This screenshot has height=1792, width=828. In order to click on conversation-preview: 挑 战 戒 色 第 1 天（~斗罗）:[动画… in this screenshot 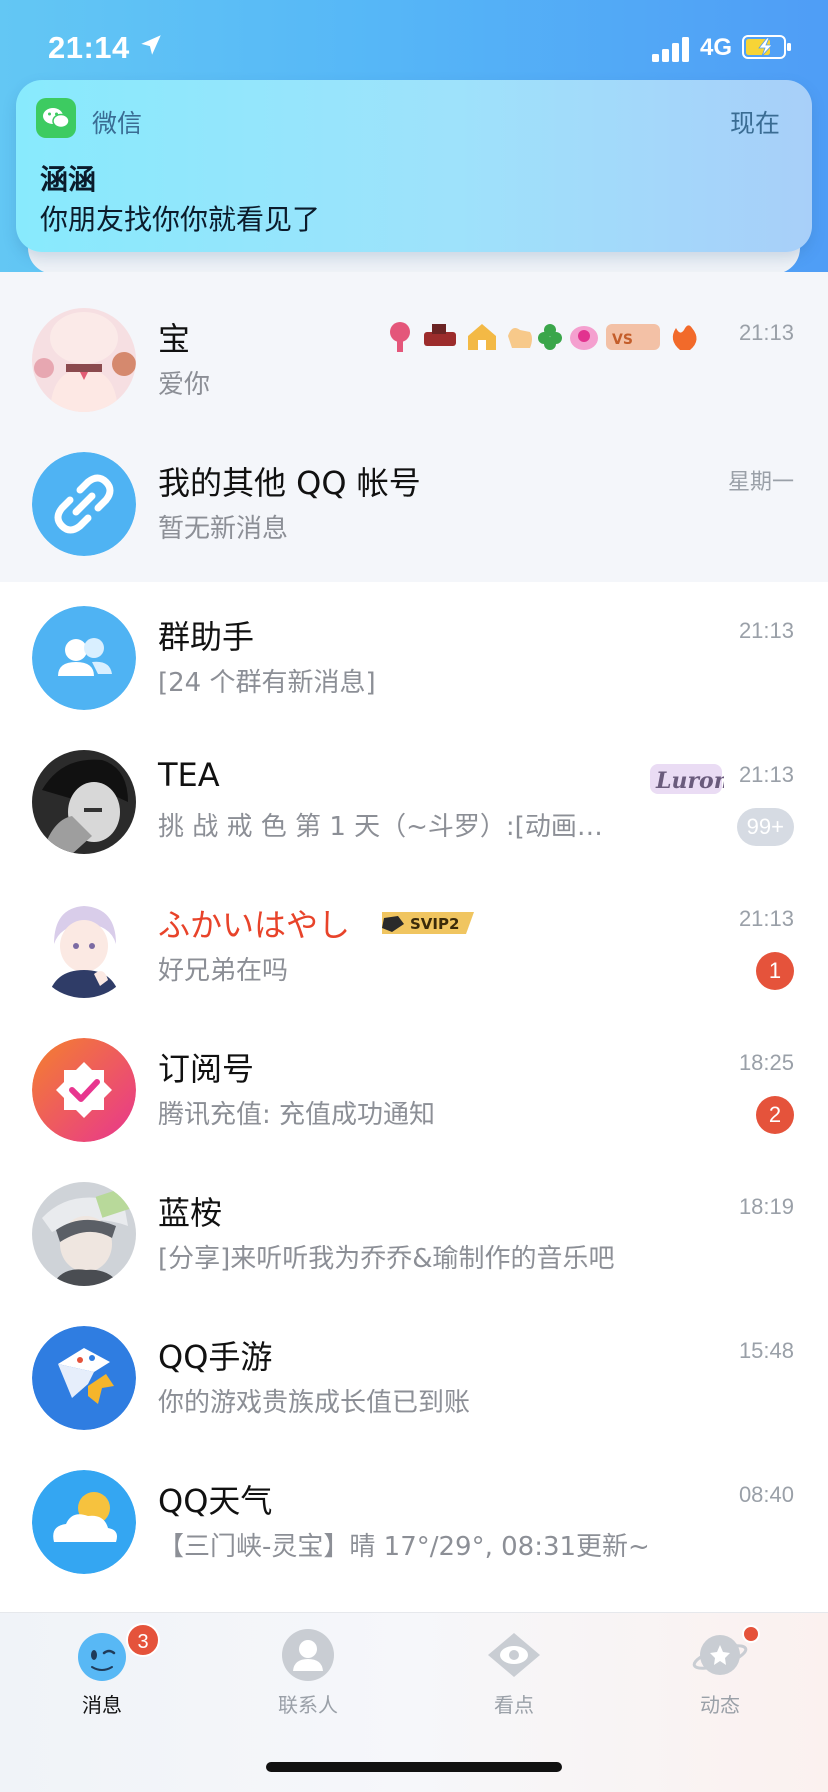, I will do `click(380, 827)`.